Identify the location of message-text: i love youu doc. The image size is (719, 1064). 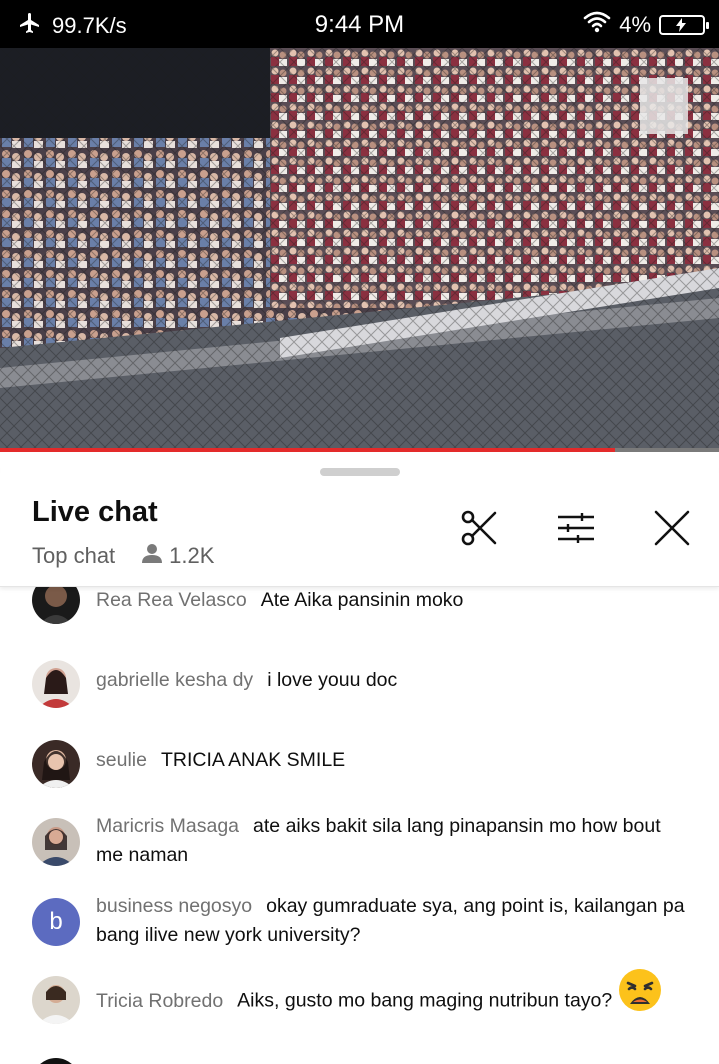
(332, 680).